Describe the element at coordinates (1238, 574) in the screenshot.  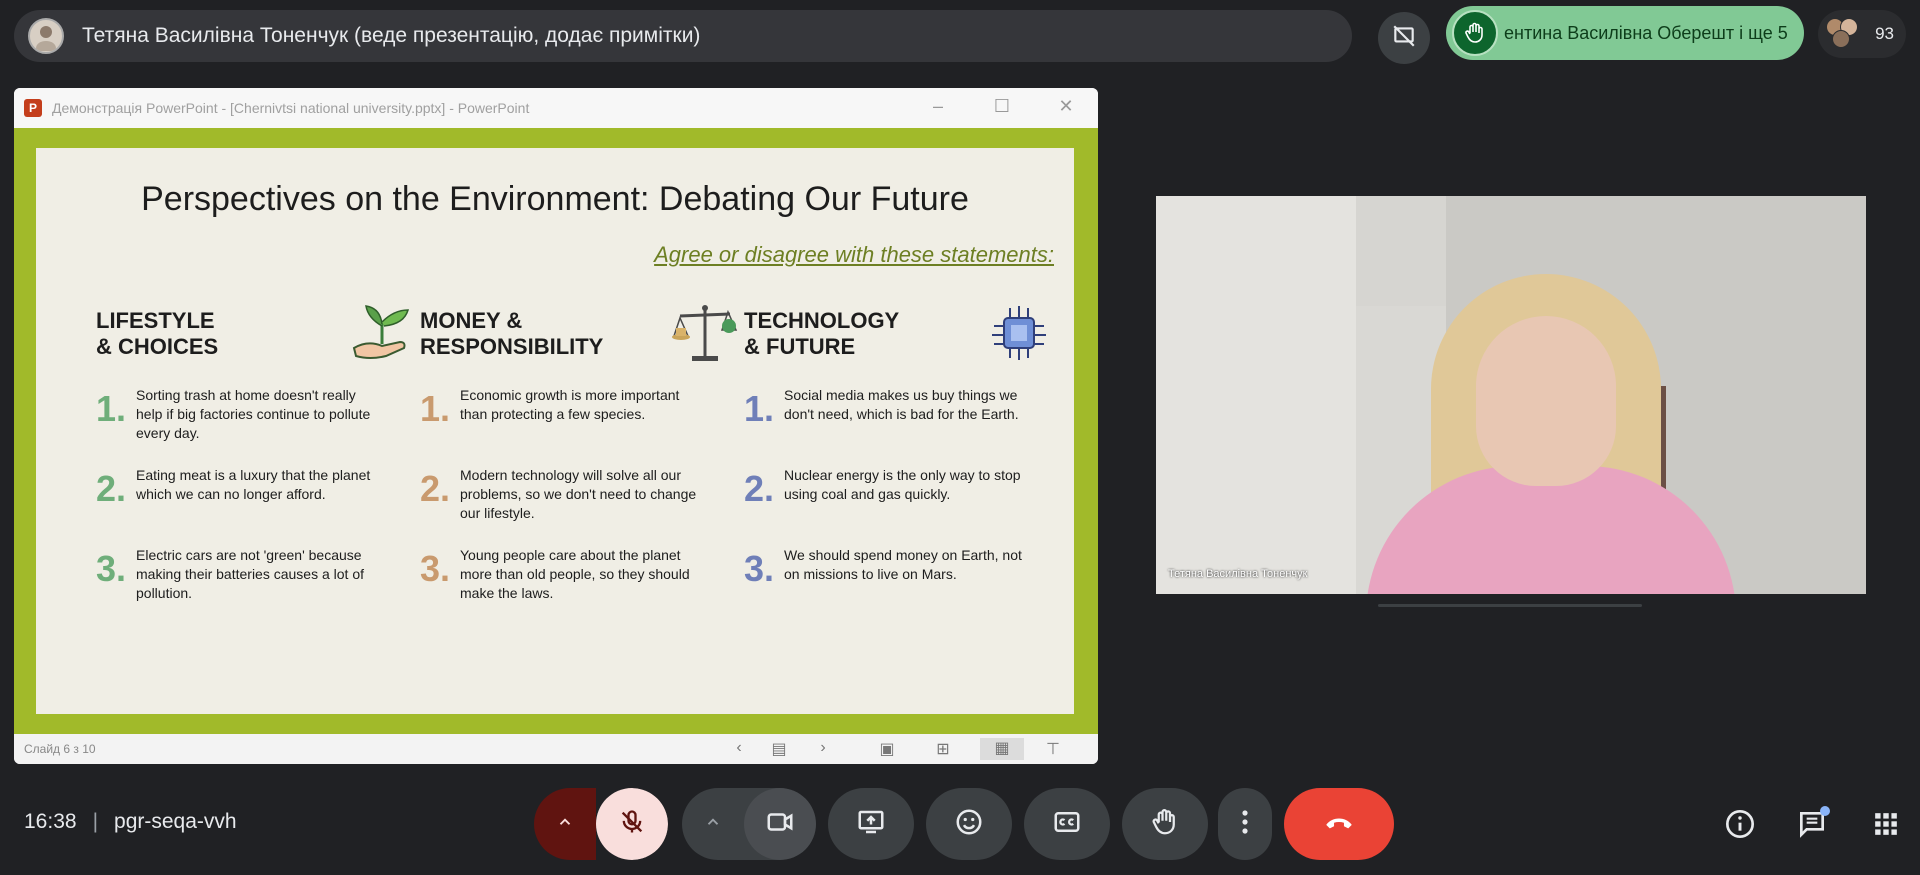
I see `participant-name: Тетяна Василівна Тоненчук` at that location.